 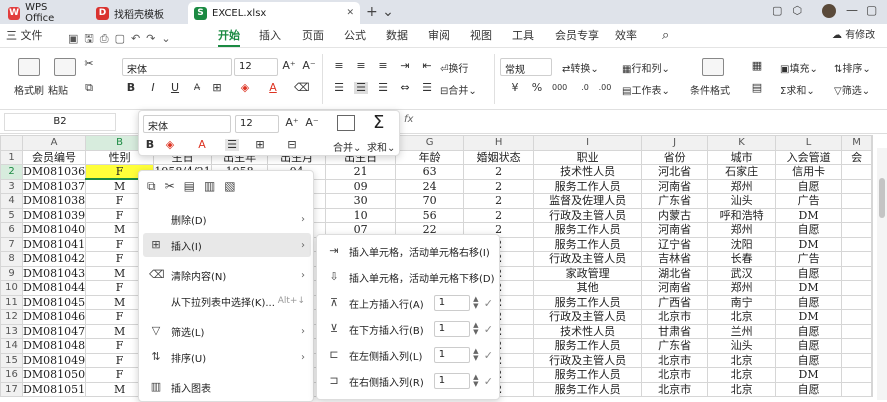 What do you see at coordinates (227, 301) in the screenshot?
I see `menu-pick-from-list: 从下拉列表中选择(K)... Alt+↓` at bounding box center [227, 301].